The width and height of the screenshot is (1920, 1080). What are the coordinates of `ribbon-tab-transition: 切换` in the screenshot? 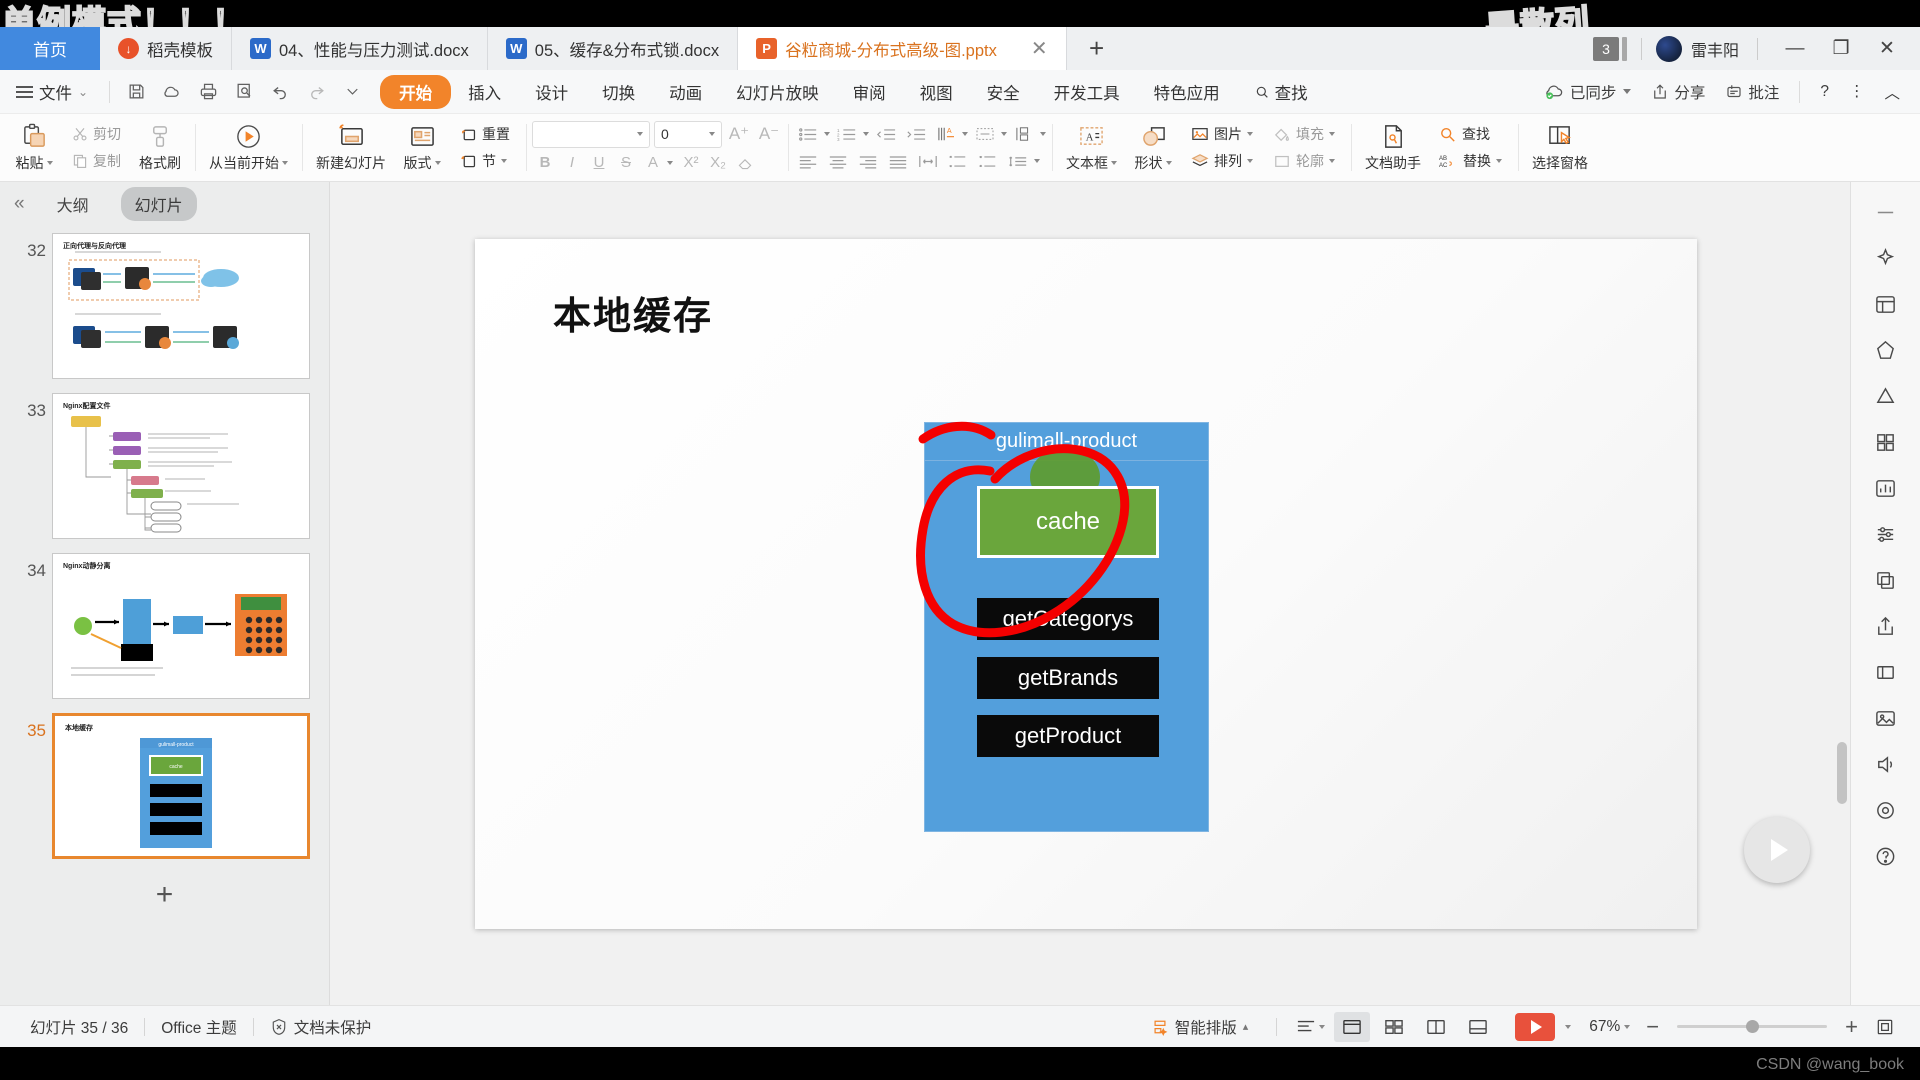 It's located at (618, 92).